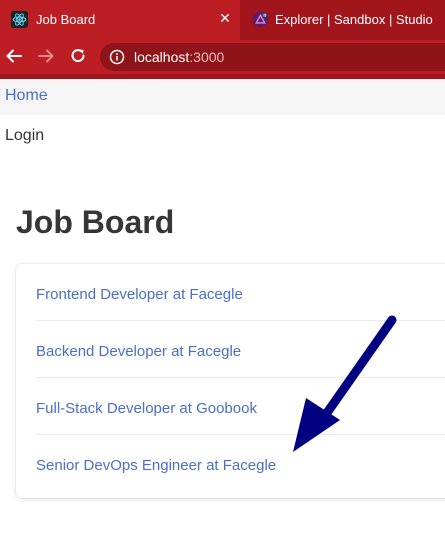 The width and height of the screenshot is (445, 535). Describe the element at coordinates (26, 96) in the screenshot. I see `home-link: Home` at that location.